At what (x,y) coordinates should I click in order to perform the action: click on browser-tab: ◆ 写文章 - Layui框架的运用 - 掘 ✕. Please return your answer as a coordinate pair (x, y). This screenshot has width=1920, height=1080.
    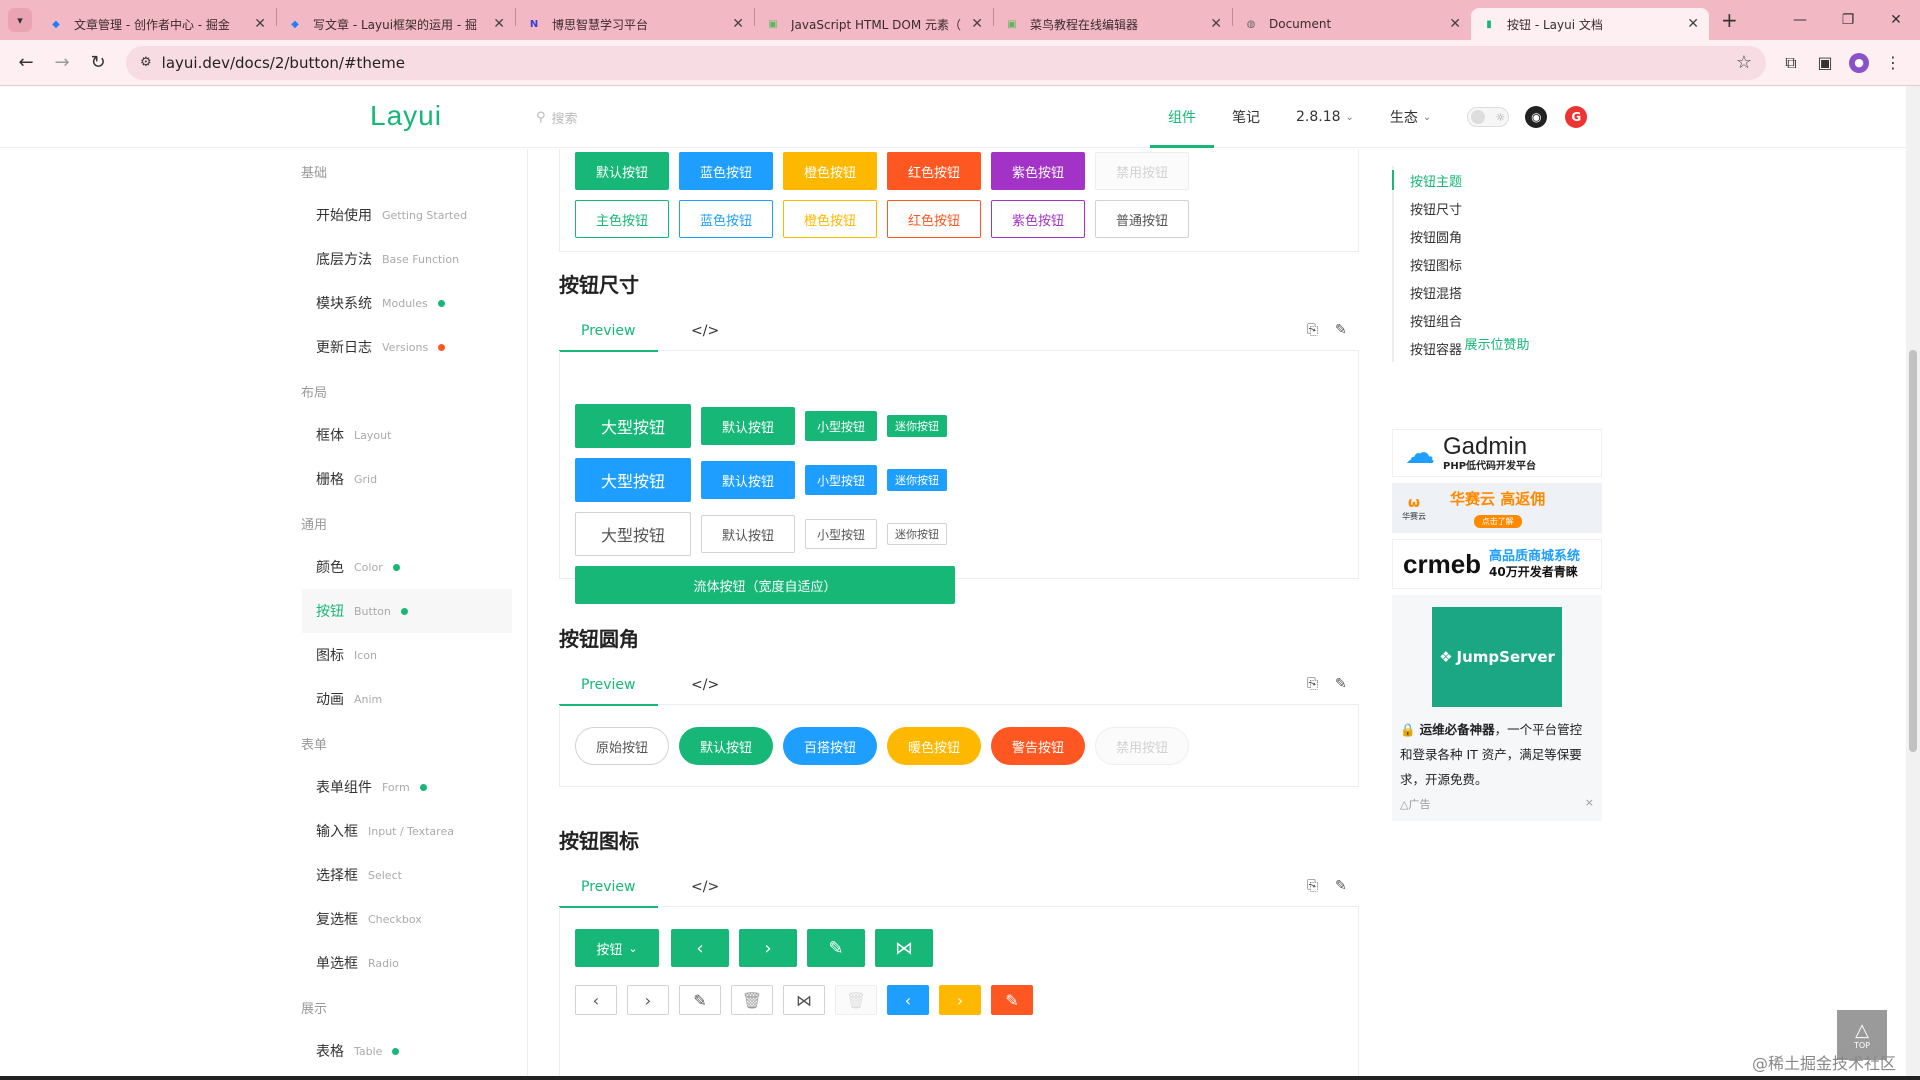
    Looking at the image, I should click on (396, 24).